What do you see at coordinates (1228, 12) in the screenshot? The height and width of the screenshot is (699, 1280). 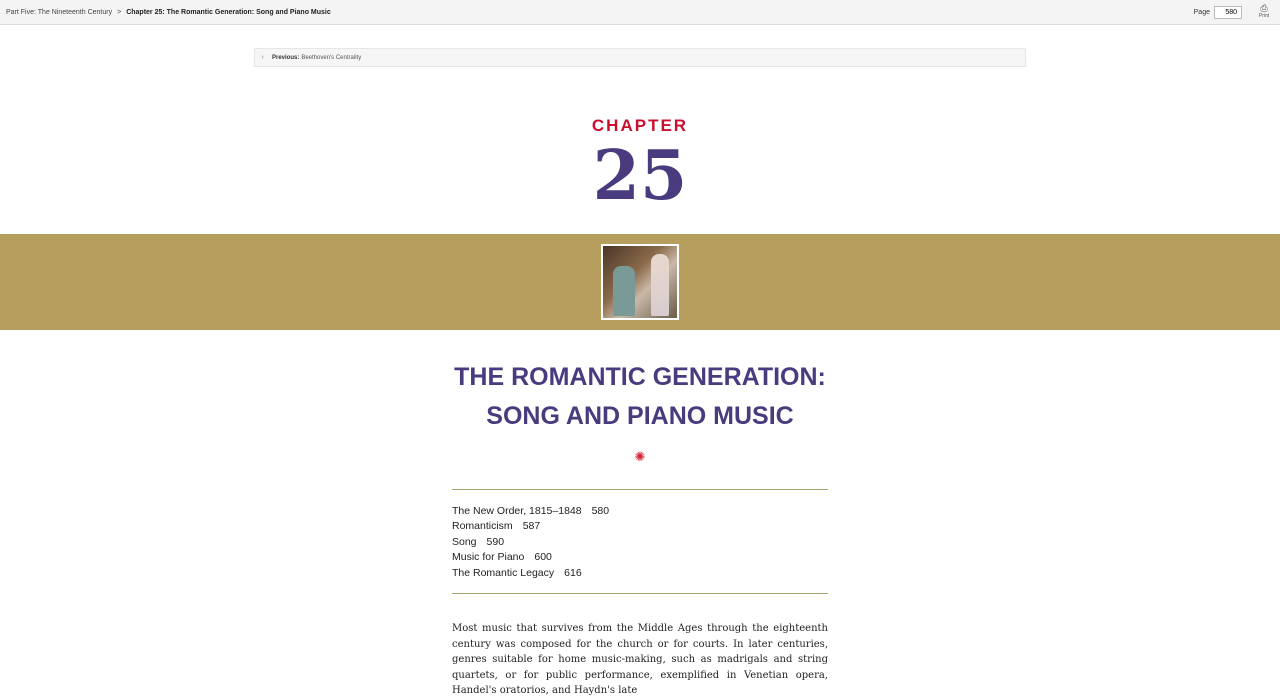 I see `page-input` at bounding box center [1228, 12].